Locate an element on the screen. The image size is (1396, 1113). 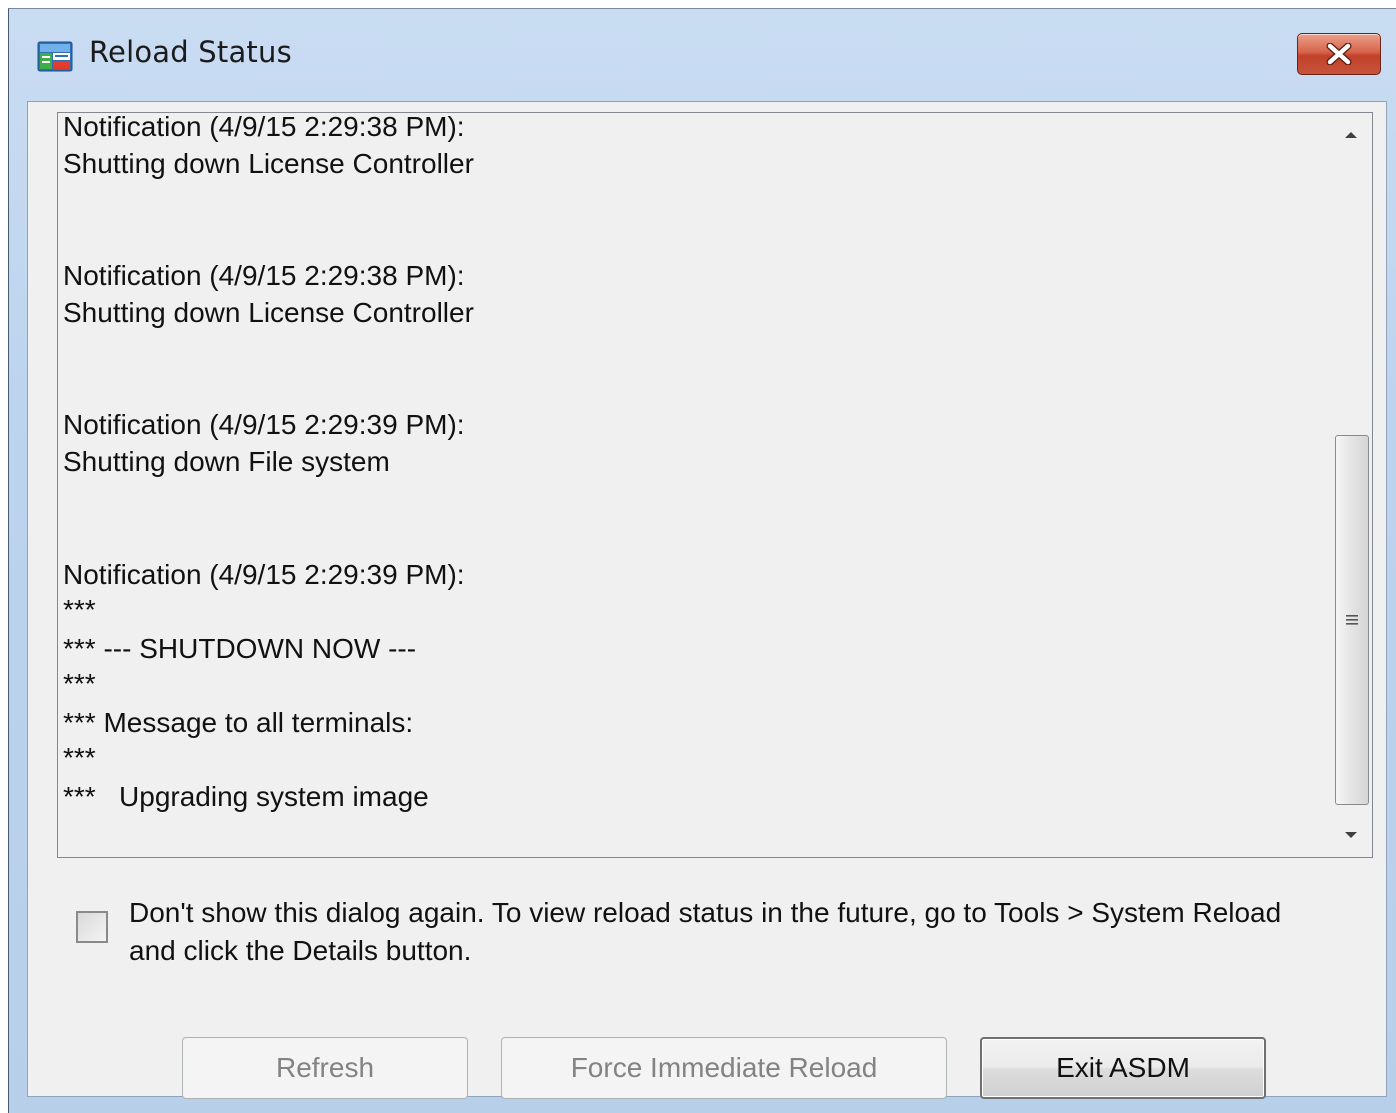
scroll-down-arrow-icon is located at coordinates (1351, 835).